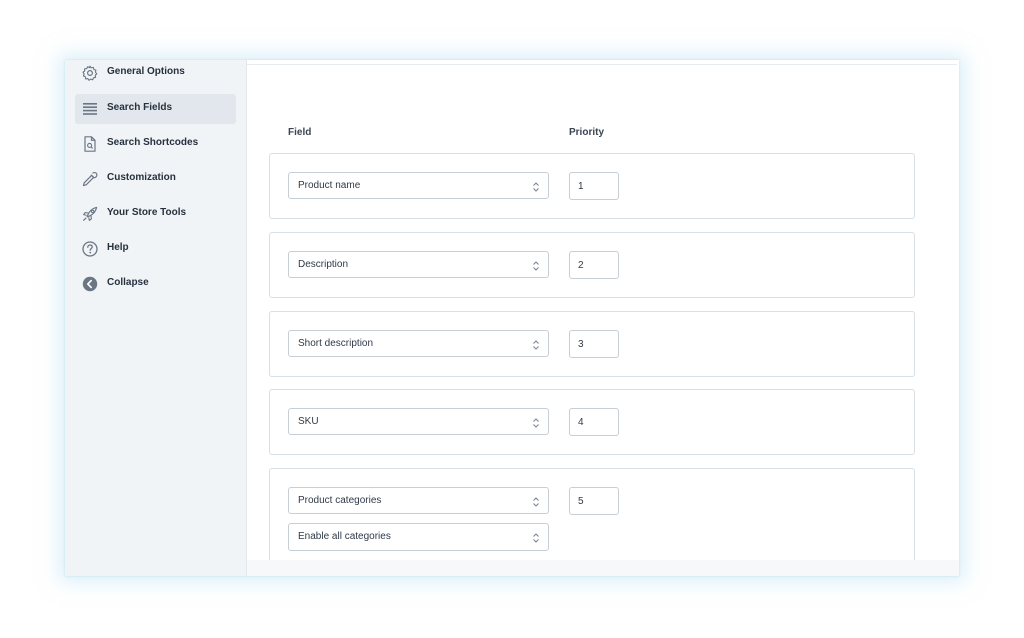 This screenshot has height=638, width=1024. I want to click on eyedropper-icon, so click(90, 179).